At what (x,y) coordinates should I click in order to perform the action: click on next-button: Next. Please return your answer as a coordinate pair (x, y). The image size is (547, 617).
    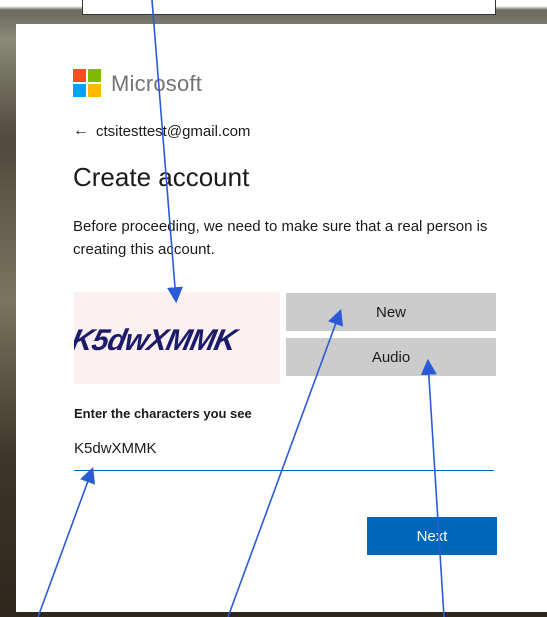
    Looking at the image, I should click on (432, 536).